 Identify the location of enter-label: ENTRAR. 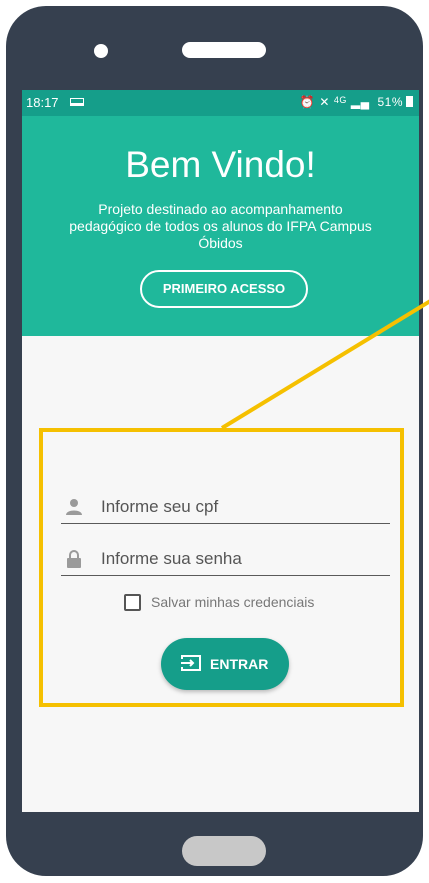
(239, 664).